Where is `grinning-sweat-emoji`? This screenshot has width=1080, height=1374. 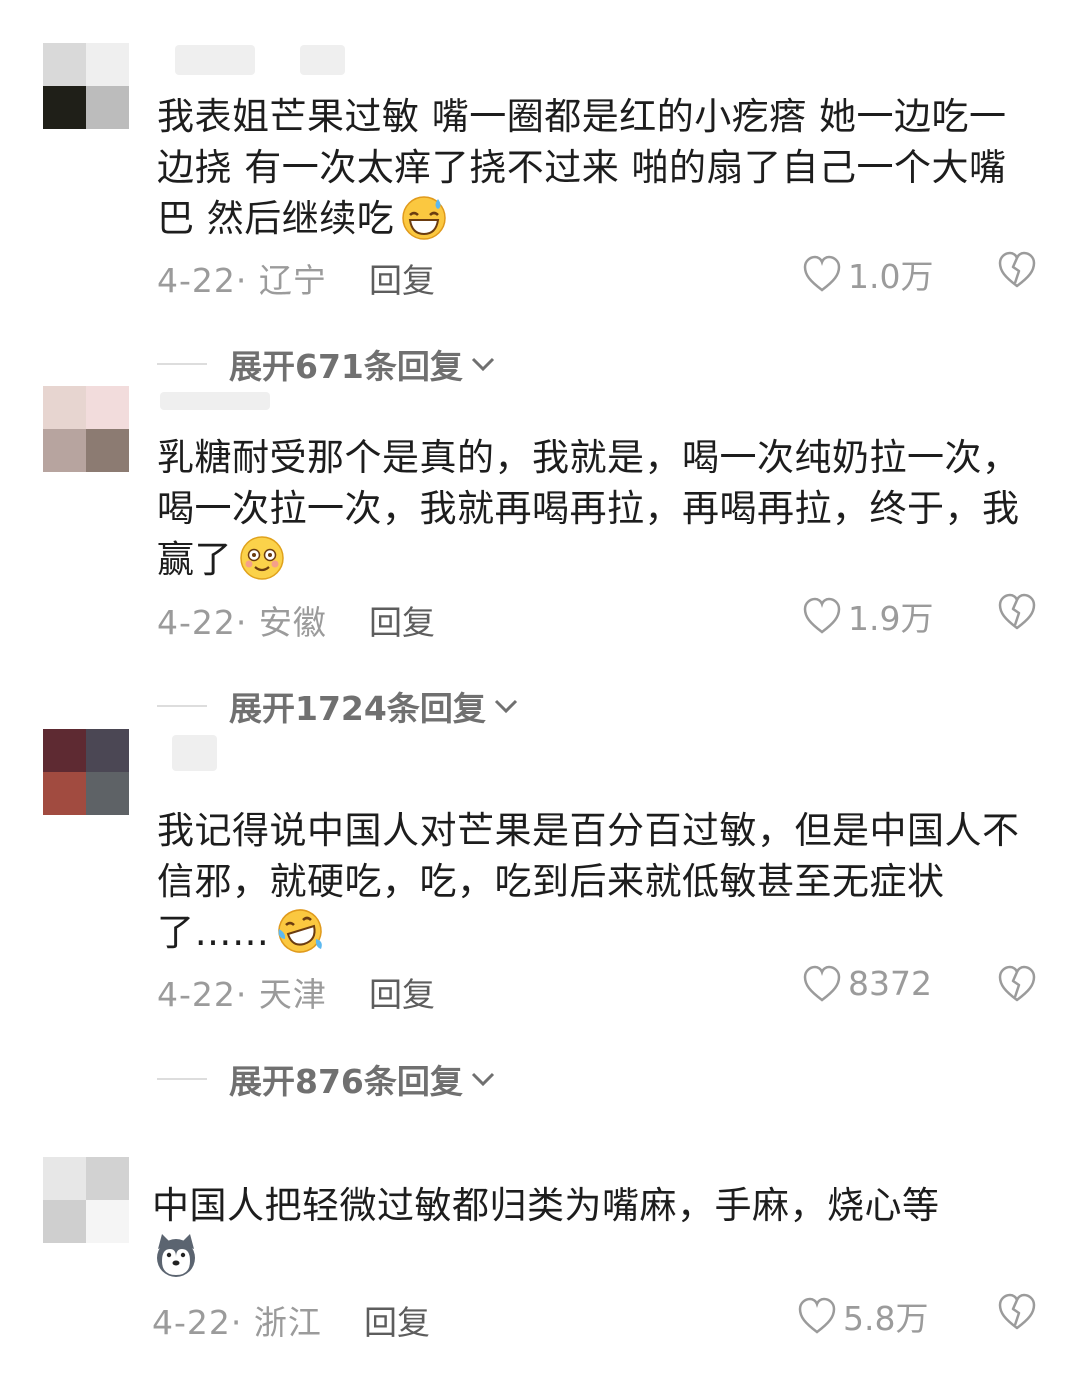 grinning-sweat-emoji is located at coordinates (424, 218).